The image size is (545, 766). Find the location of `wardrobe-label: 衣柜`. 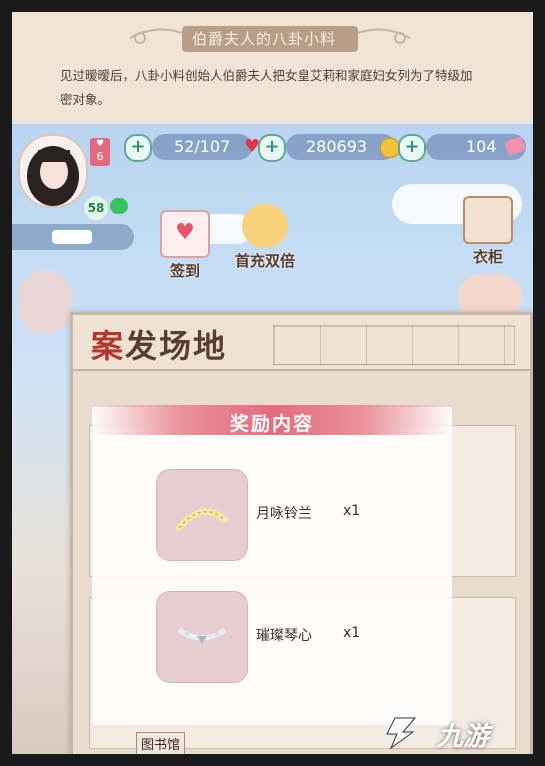

wardrobe-label: 衣柜 is located at coordinates (487, 257).